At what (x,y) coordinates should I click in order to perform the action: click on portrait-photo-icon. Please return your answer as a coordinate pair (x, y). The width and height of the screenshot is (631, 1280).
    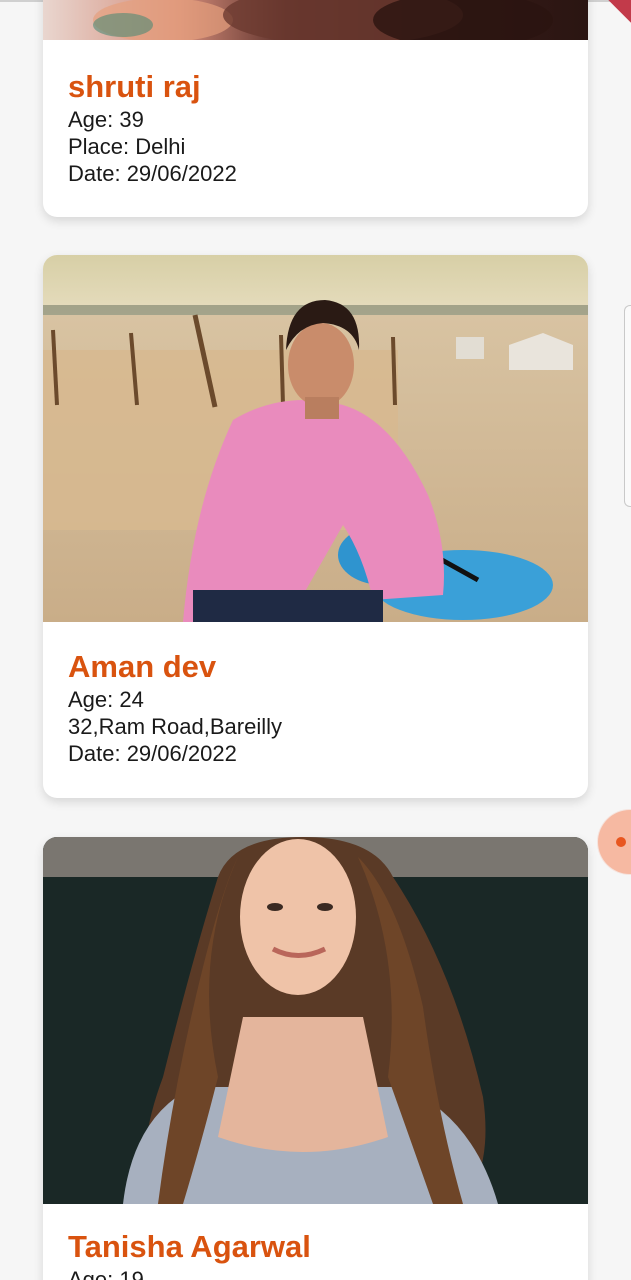
    Looking at the image, I should click on (315, 20).